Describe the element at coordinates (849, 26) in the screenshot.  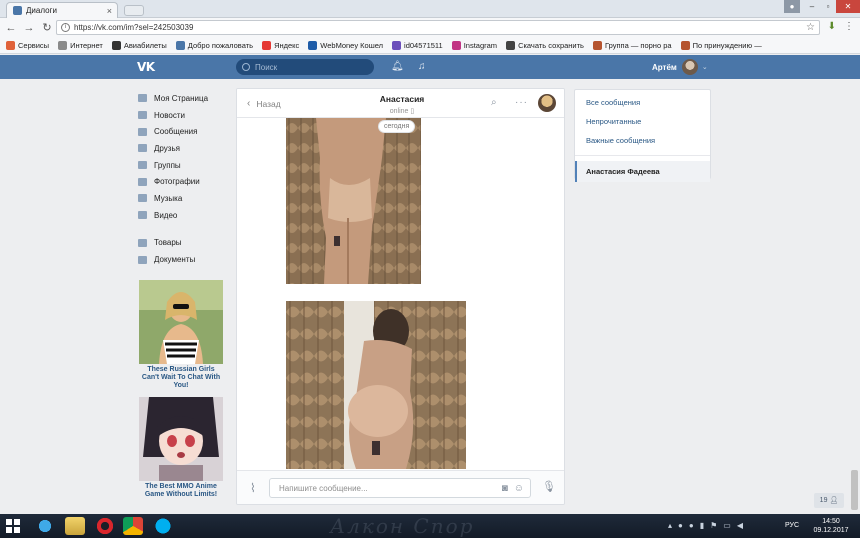
I see `menu-icon: ⋮` at that location.